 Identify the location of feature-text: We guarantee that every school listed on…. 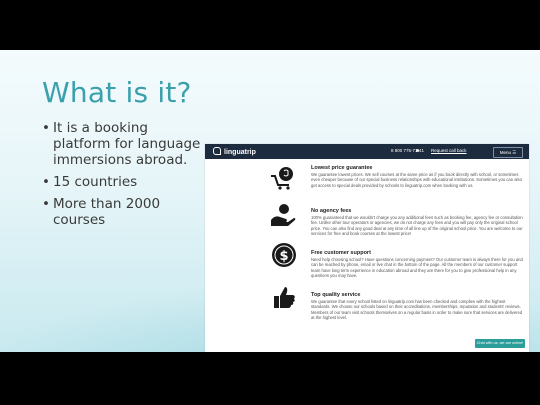
(417, 310).